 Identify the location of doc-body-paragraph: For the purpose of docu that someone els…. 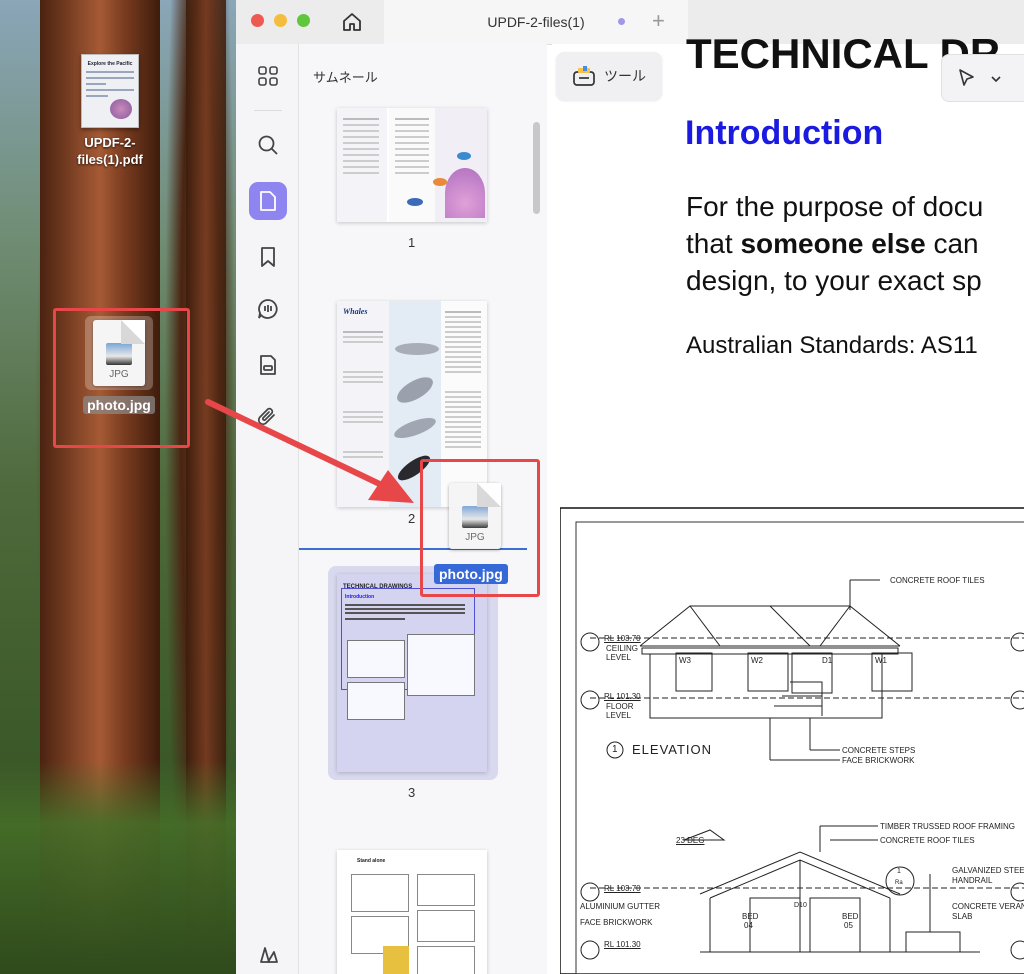
(834, 243).